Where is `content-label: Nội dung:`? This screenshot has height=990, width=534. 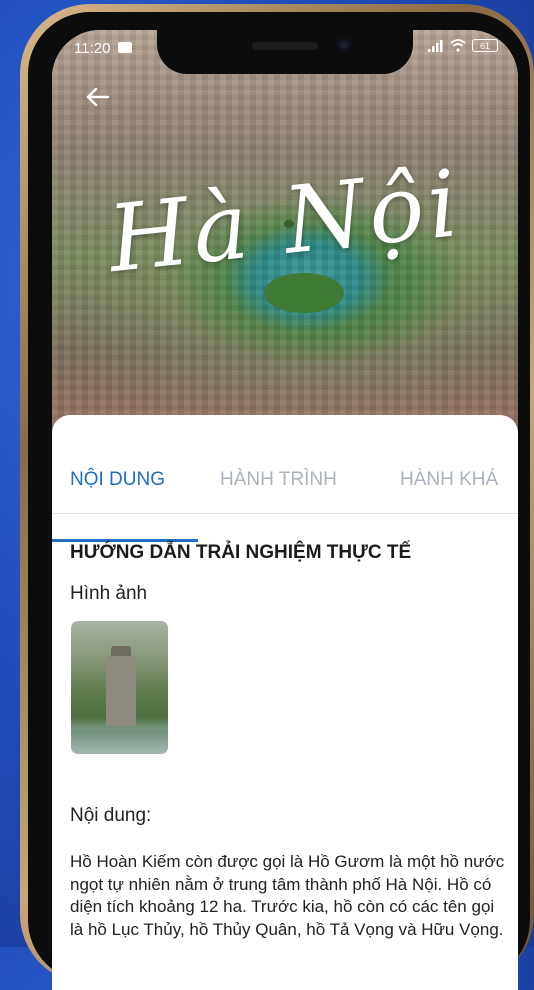
content-label: Nội dung: is located at coordinates (111, 815).